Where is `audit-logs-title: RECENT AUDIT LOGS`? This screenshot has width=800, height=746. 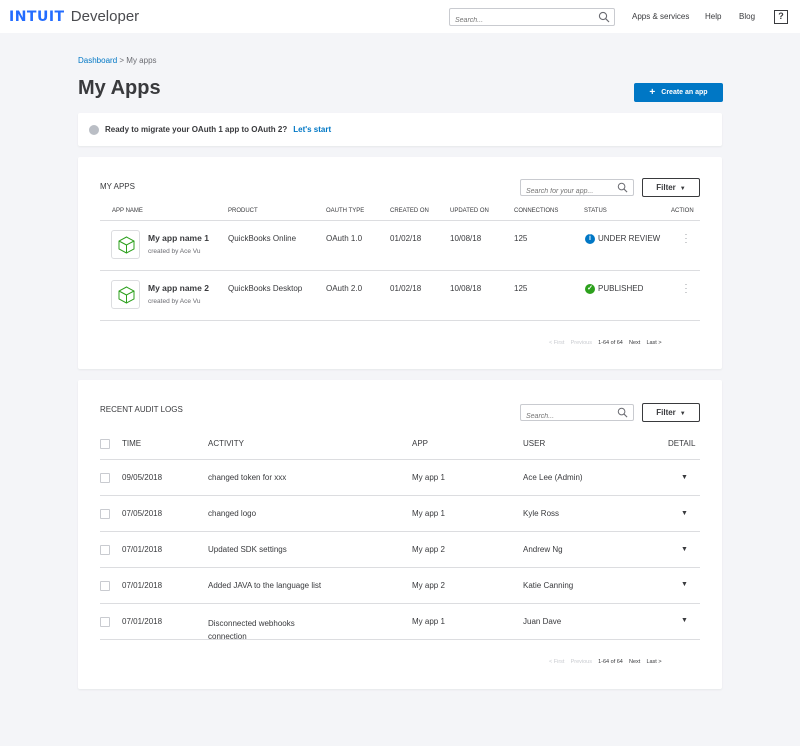 audit-logs-title: RECENT AUDIT LOGS is located at coordinates (141, 409).